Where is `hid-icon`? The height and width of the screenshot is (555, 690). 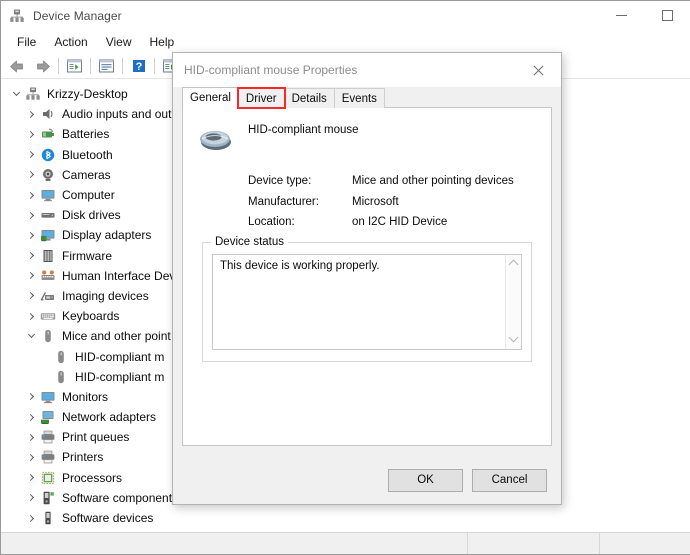
hid-icon is located at coordinates (48, 276).